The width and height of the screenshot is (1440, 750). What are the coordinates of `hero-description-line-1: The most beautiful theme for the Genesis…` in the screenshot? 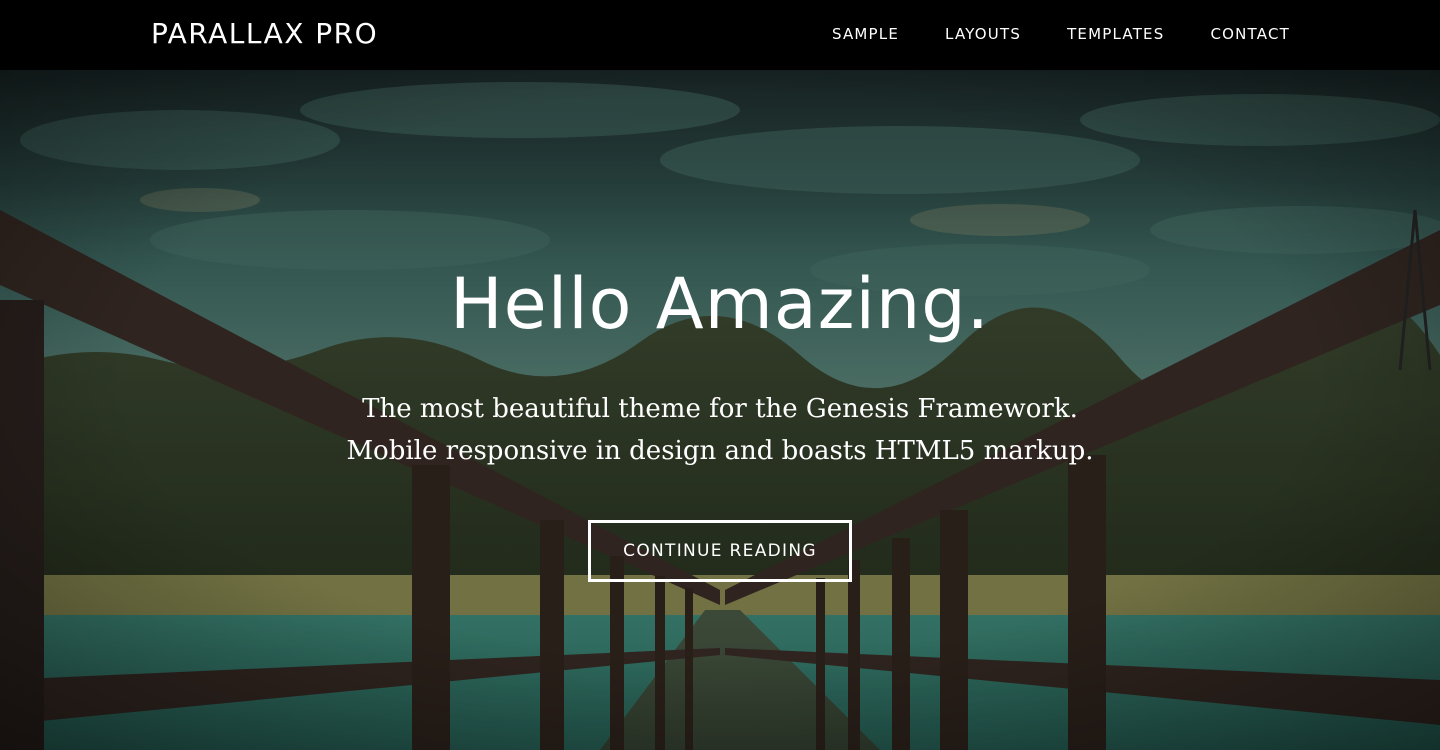 It's located at (720, 409).